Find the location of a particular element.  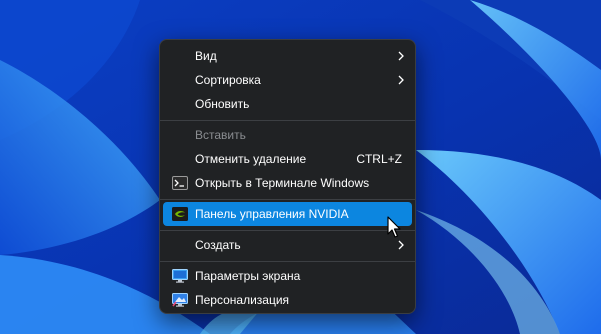

menu-item-label: Вид is located at coordinates (206, 56).